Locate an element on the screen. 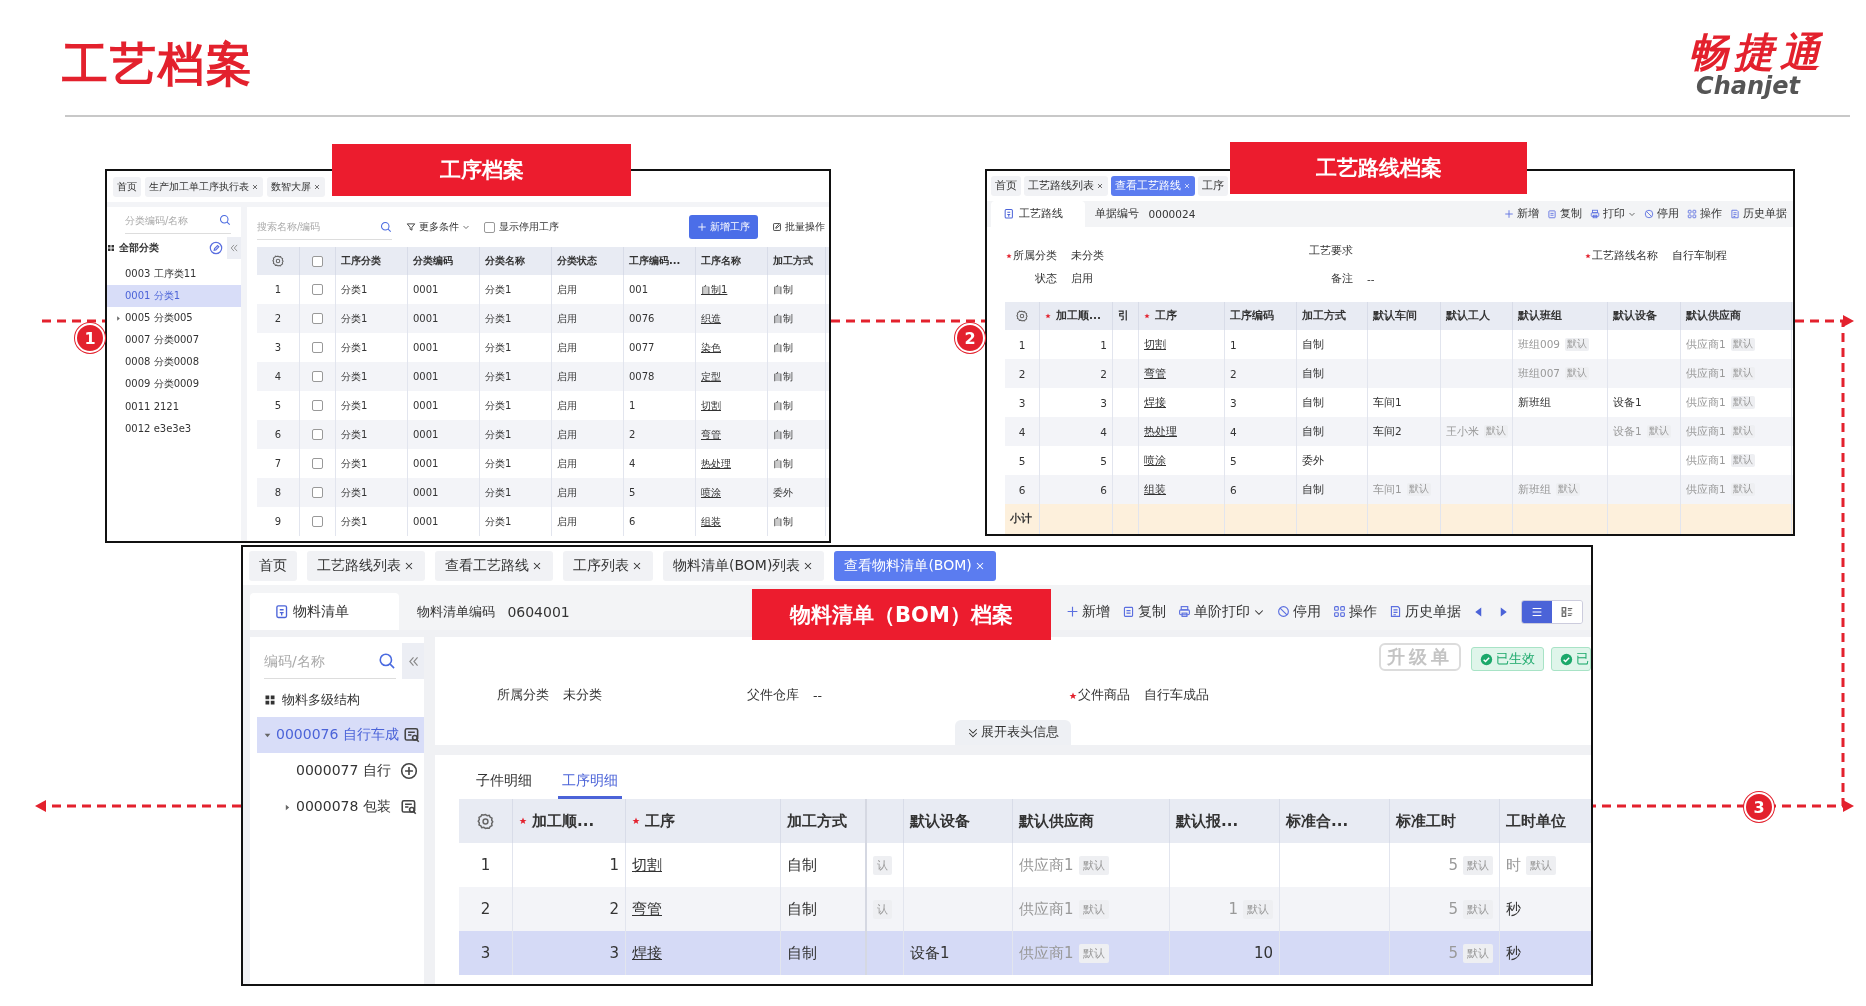 This screenshot has height=1006, width=1866. tree-item: 0007 分类0007 is located at coordinates (174, 340).